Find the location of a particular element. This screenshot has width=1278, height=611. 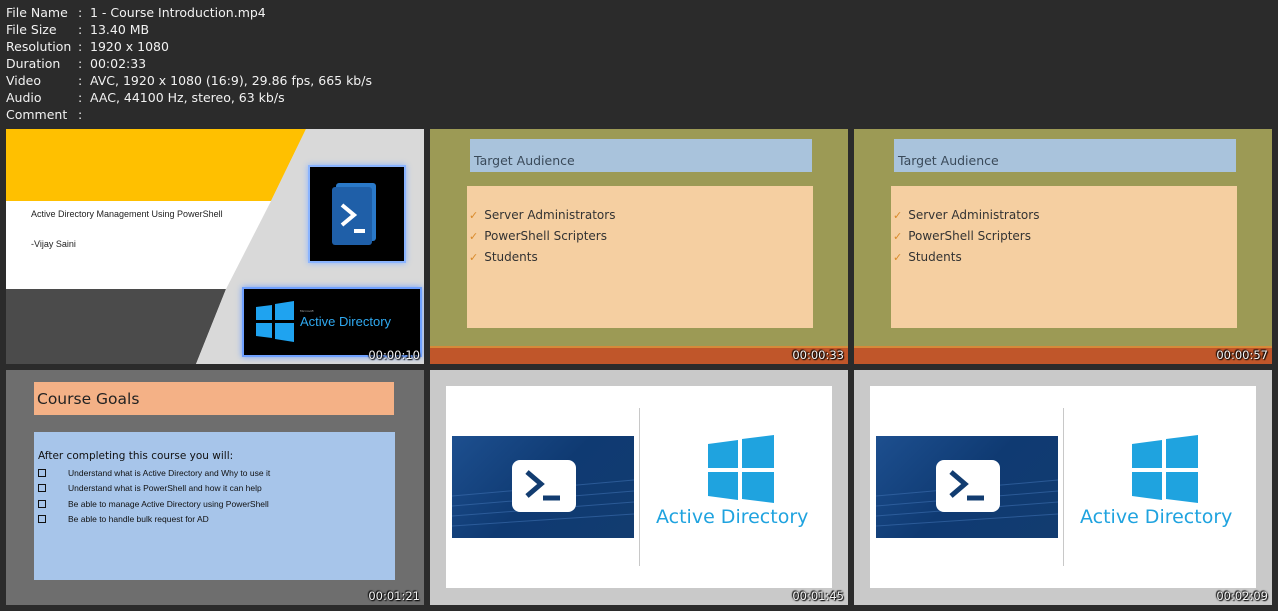

video-thumbnail-6: Active Directory 00:02:09 is located at coordinates (1063, 487).